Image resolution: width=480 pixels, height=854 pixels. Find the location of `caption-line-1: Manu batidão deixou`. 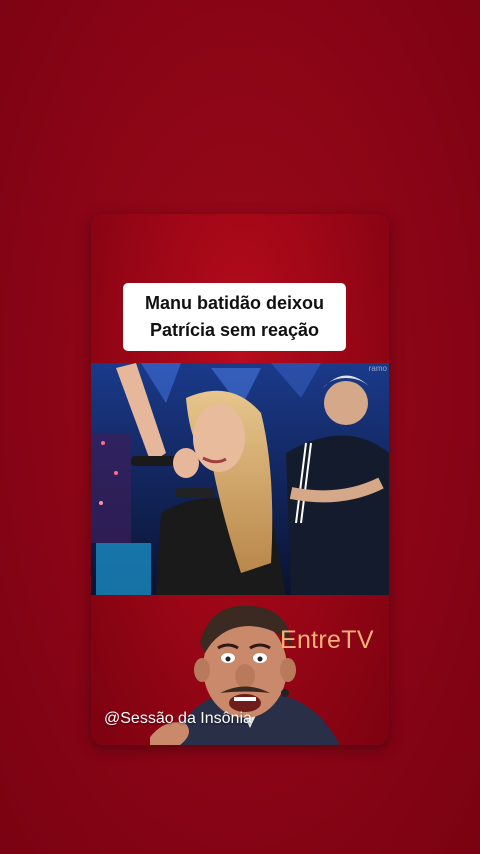

caption-line-1: Manu batidão deixou is located at coordinates (234, 303).